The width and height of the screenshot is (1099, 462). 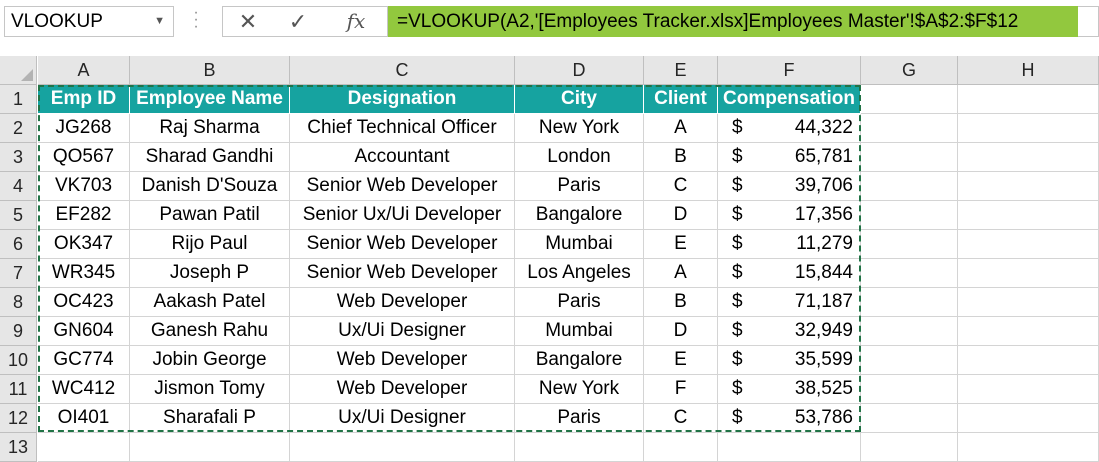 What do you see at coordinates (579, 70) in the screenshot?
I see `column-header-d: D` at bounding box center [579, 70].